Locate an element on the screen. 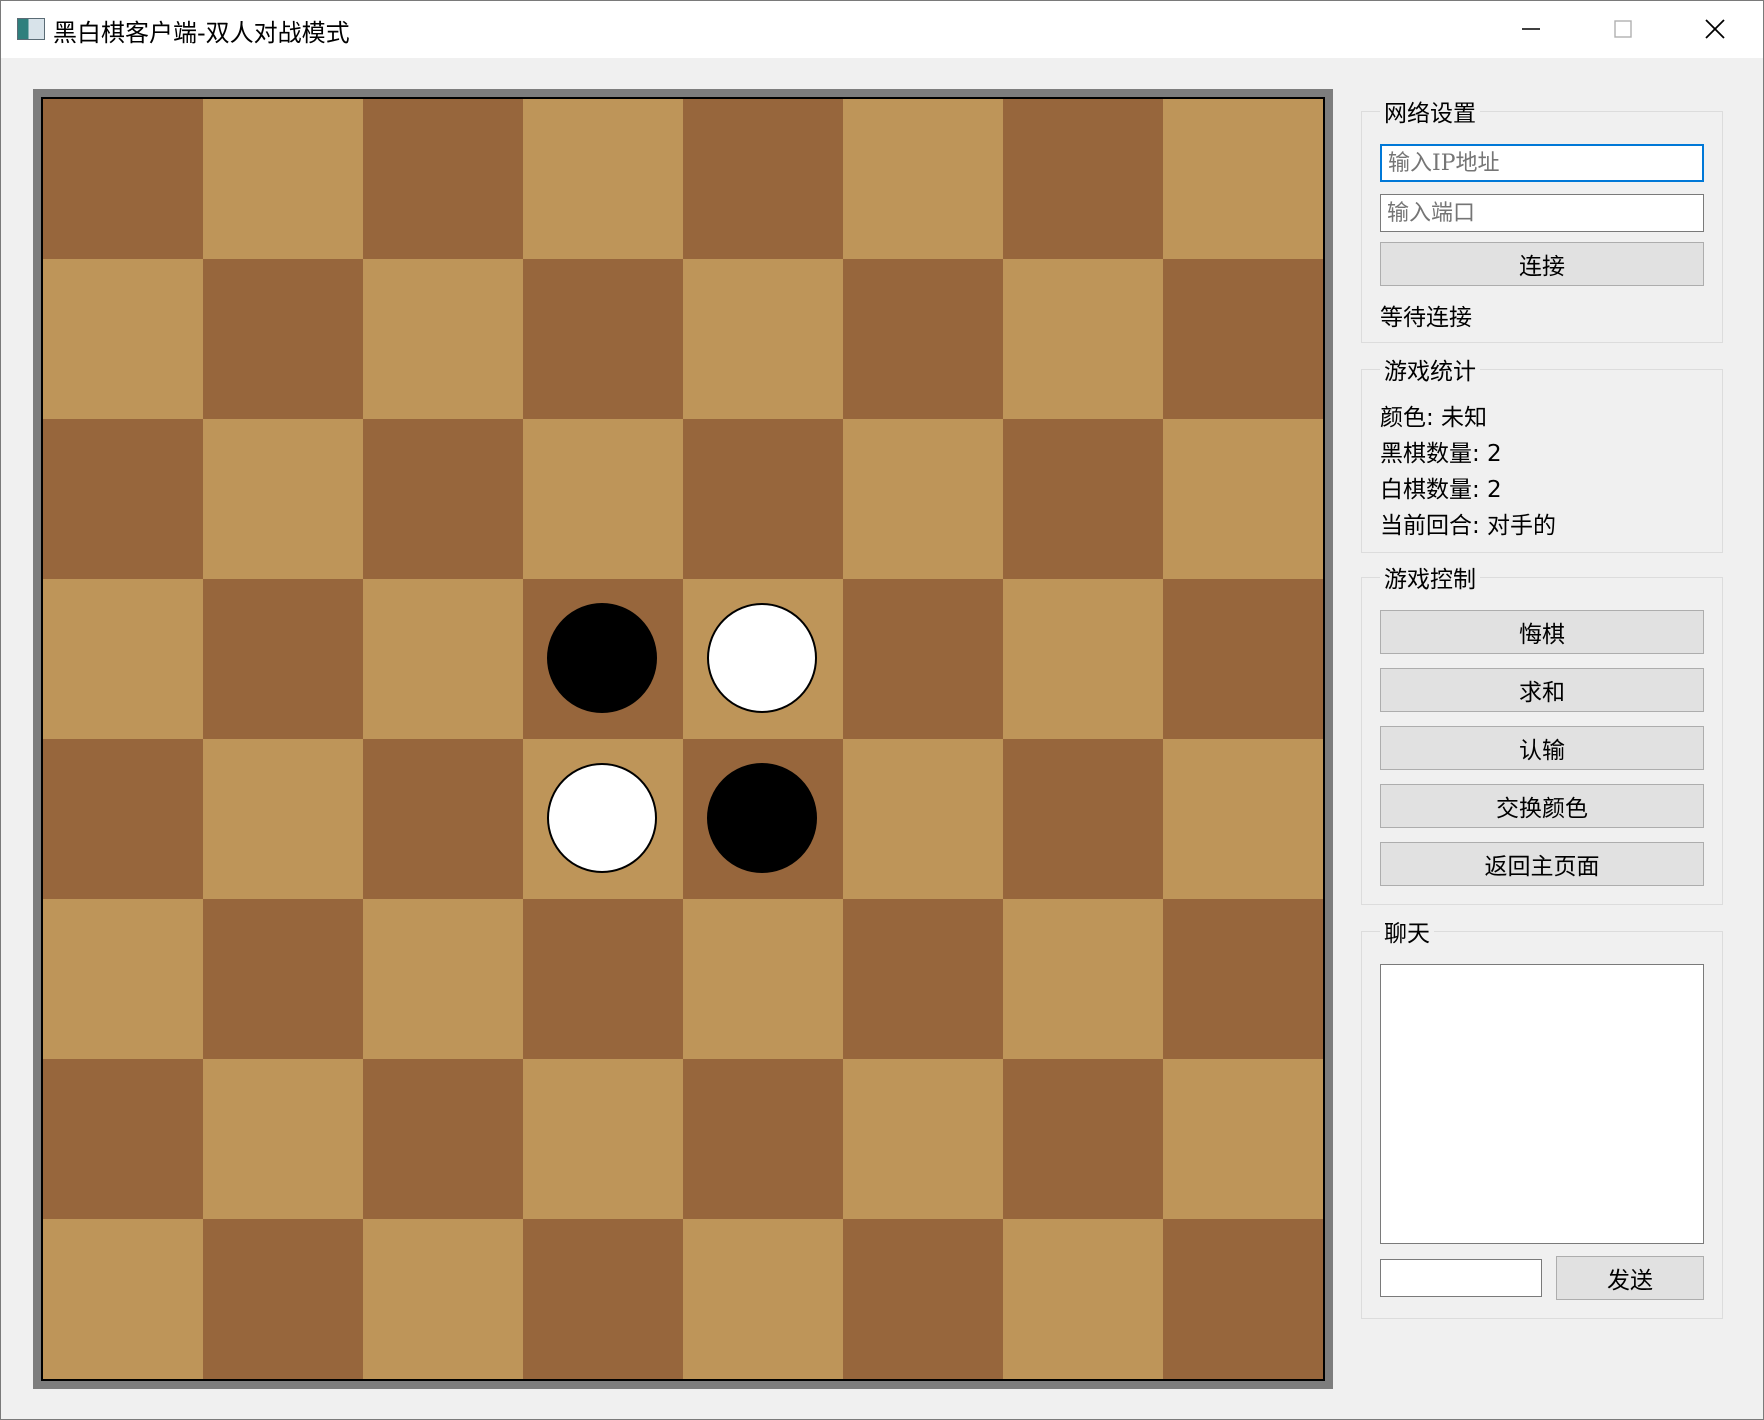 This screenshot has width=1764, height=1420. maximize-button is located at coordinates (1623, 29).